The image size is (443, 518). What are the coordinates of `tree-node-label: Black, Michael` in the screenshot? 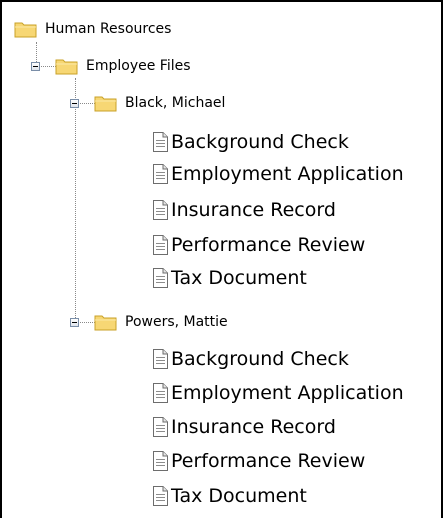 It's located at (175, 103).